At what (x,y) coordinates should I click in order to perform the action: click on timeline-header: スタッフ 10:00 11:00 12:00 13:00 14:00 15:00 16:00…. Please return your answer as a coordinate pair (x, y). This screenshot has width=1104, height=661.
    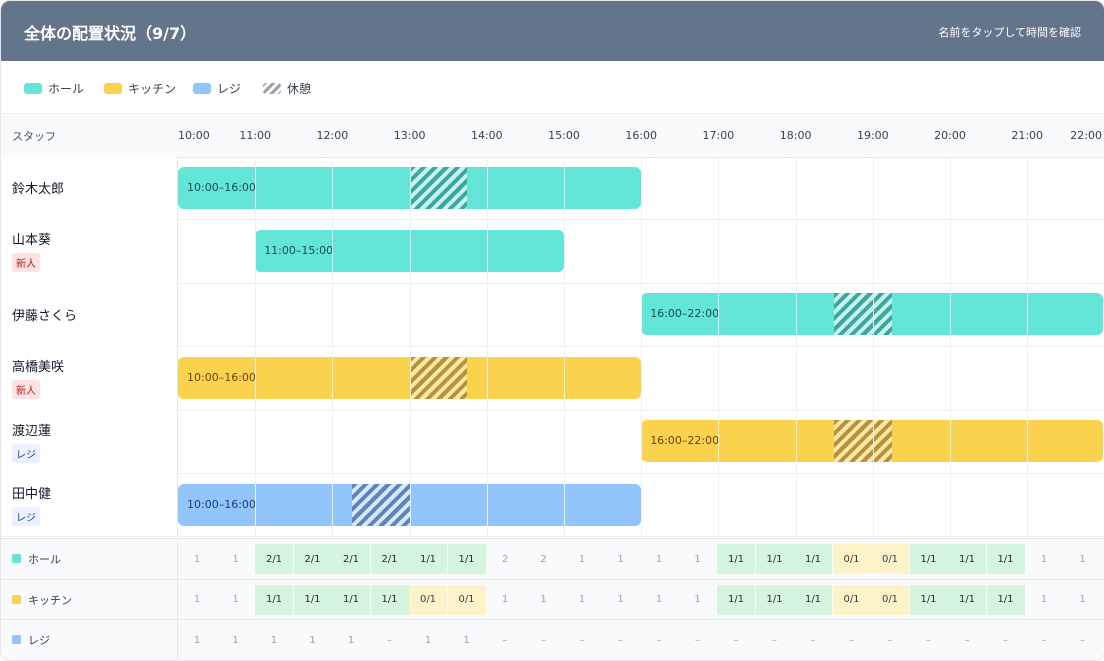
    Looking at the image, I should click on (552, 135).